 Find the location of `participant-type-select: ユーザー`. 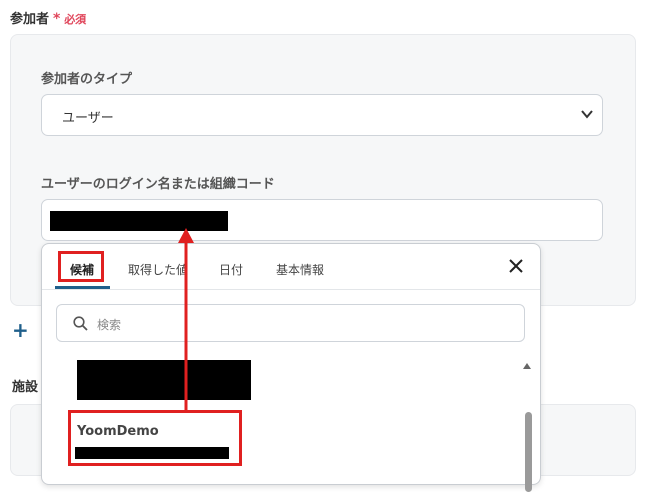

participant-type-select: ユーザー is located at coordinates (322, 115).